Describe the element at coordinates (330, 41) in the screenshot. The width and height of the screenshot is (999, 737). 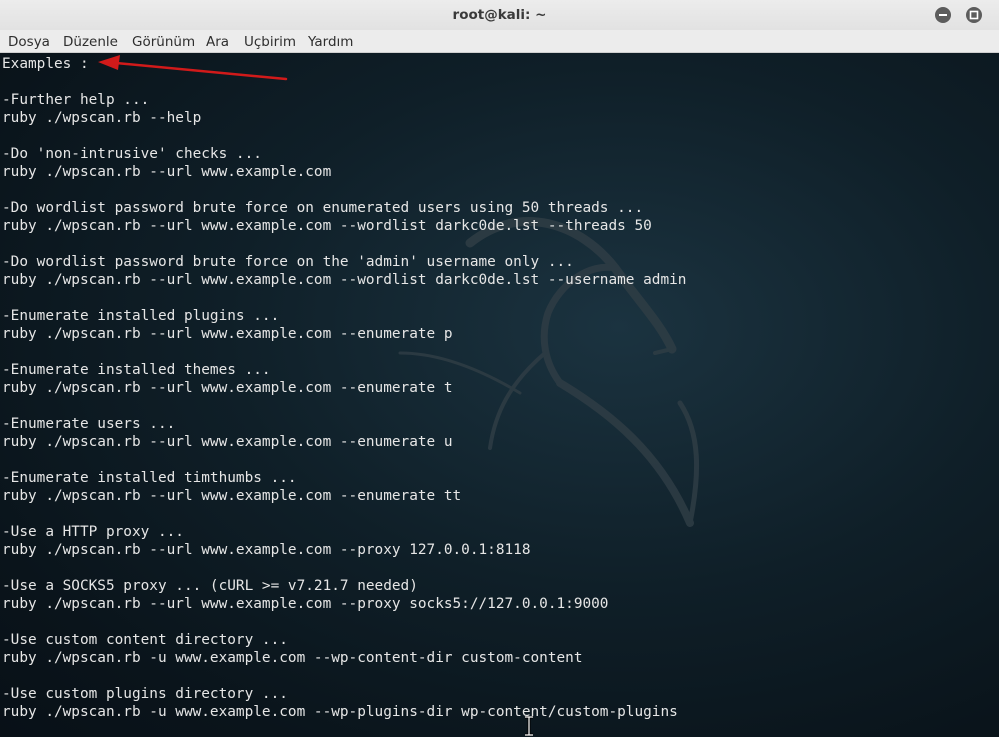
I see `menu-yardim: Yardım` at that location.